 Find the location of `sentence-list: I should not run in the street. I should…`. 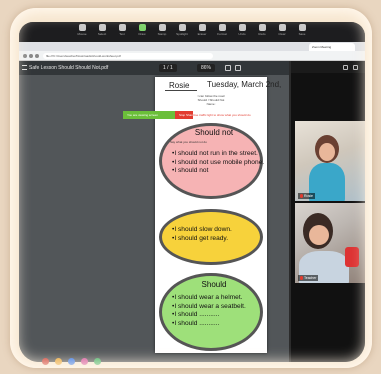

sentence-list: I should not run in the street. I should… is located at coordinates (218, 163).